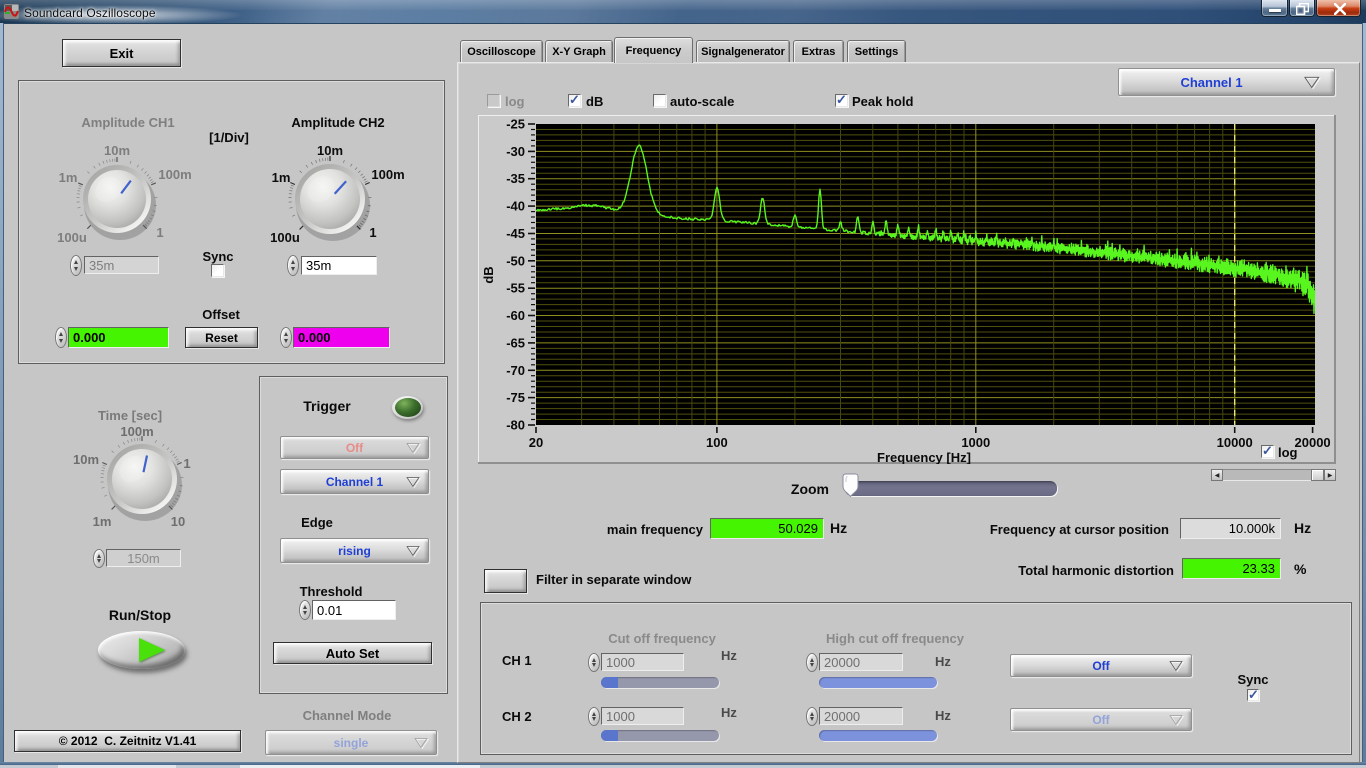  I want to click on svg-text: 100, so click(717, 442).